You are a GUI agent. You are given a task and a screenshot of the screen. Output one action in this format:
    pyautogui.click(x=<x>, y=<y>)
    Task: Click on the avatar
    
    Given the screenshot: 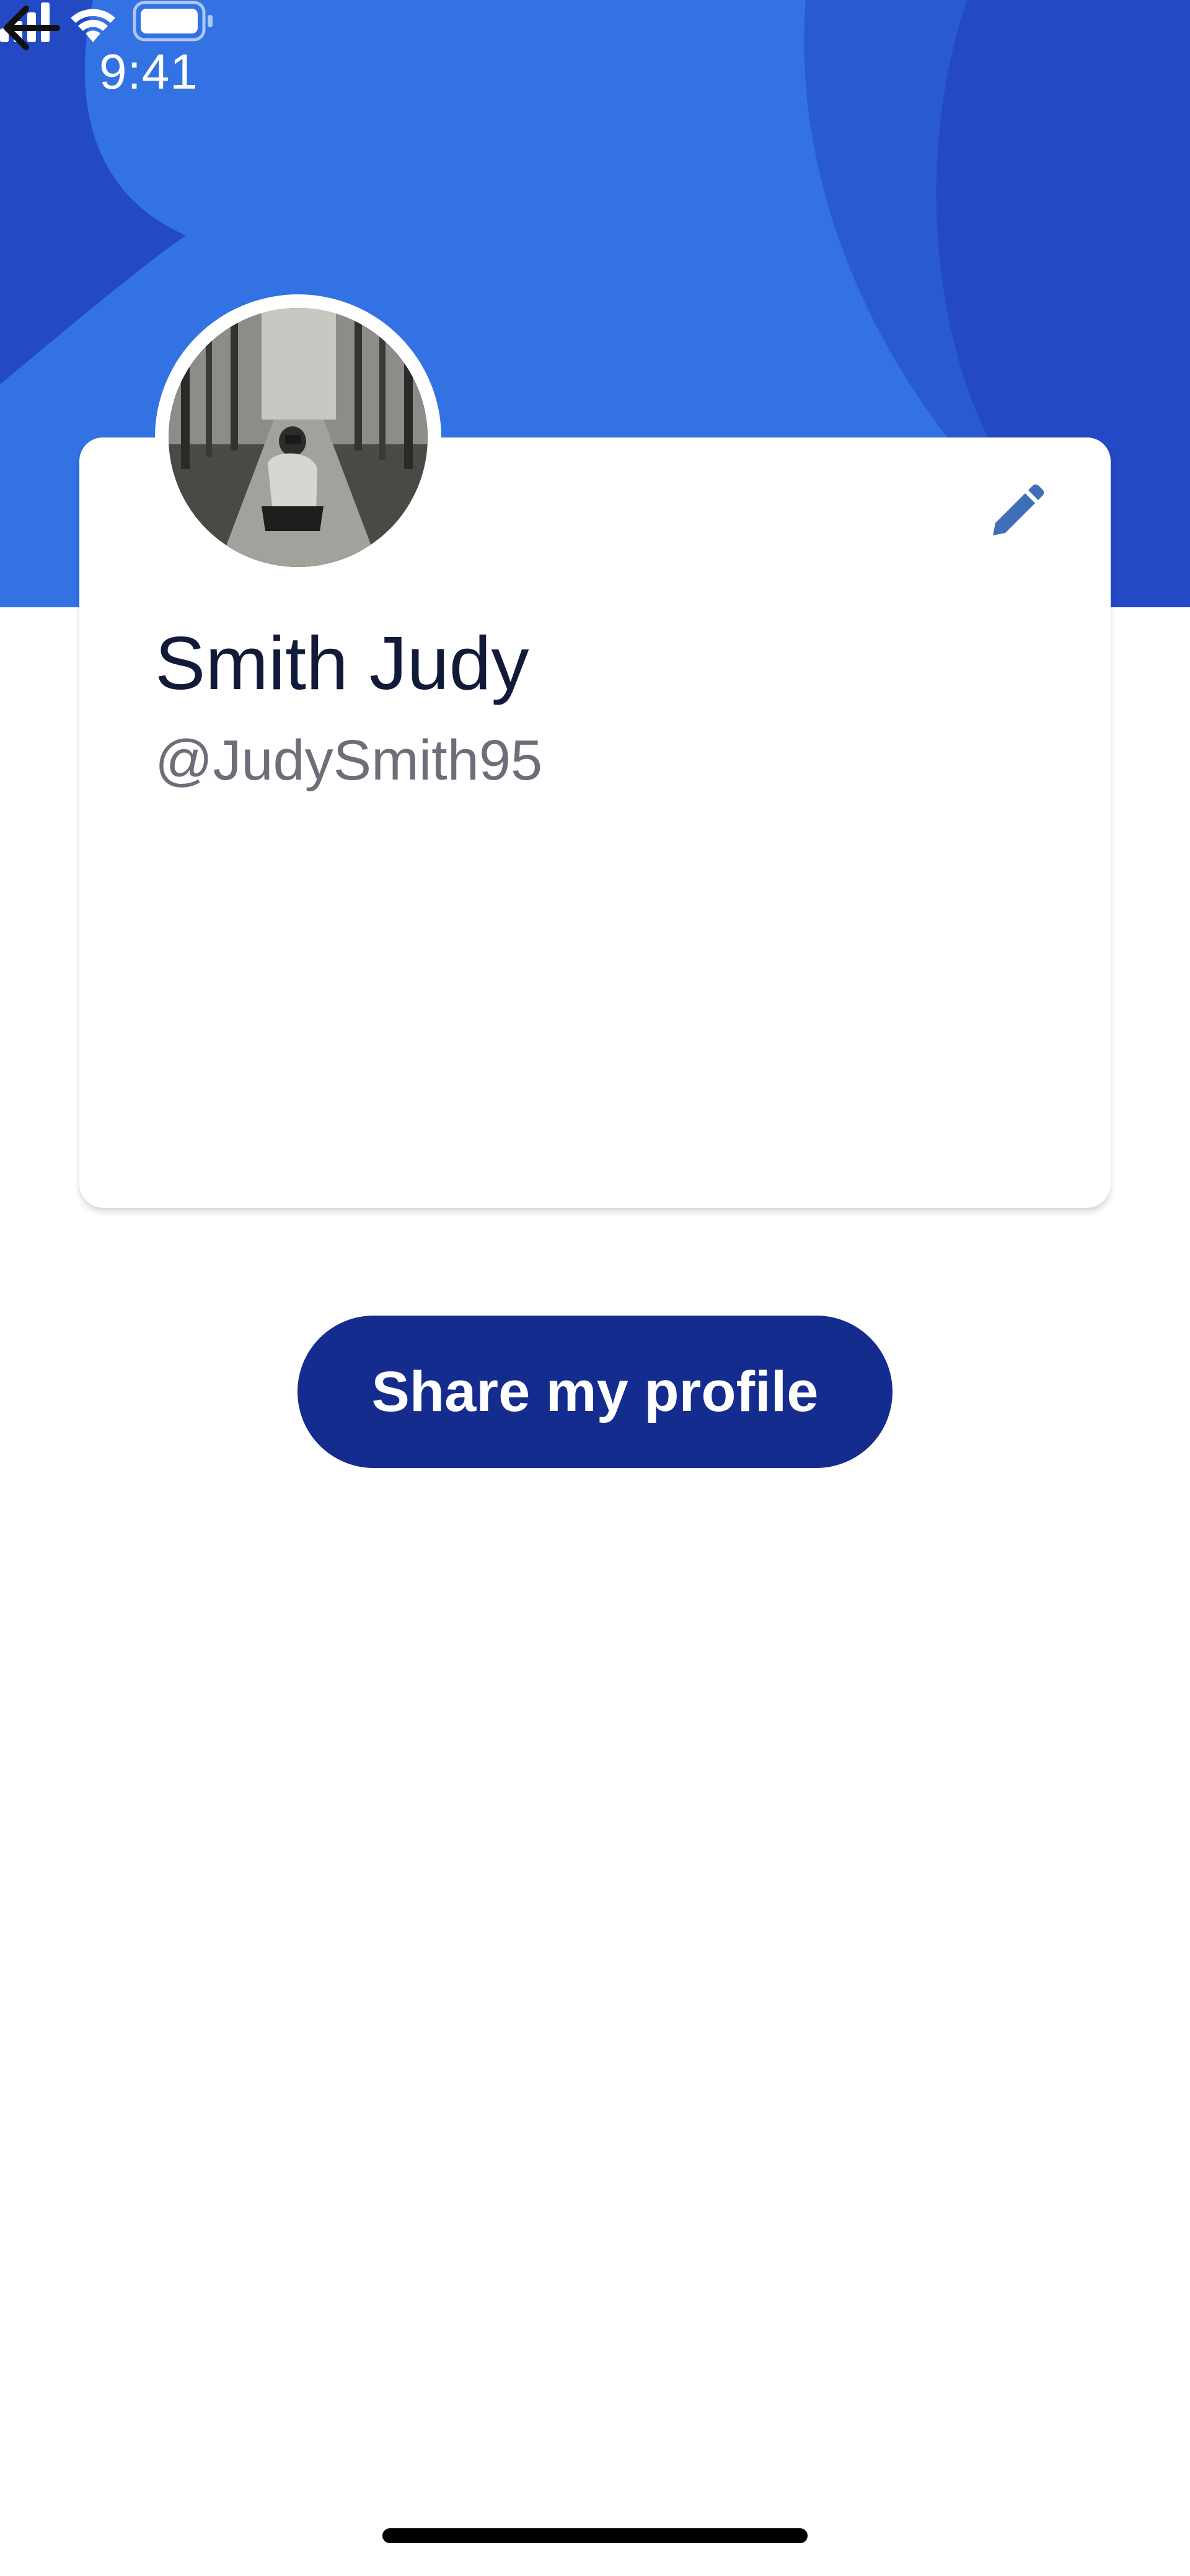 What is the action you would take?
    pyautogui.click(x=298, y=438)
    